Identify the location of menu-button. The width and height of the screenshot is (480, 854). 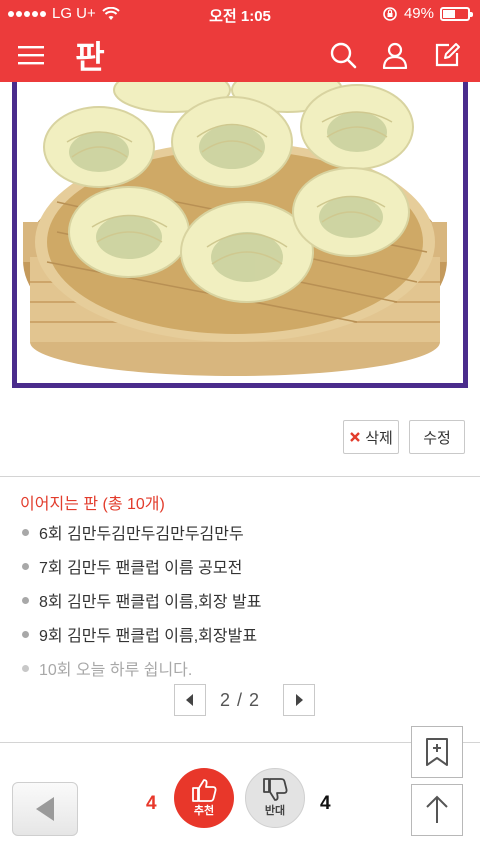
(31, 55).